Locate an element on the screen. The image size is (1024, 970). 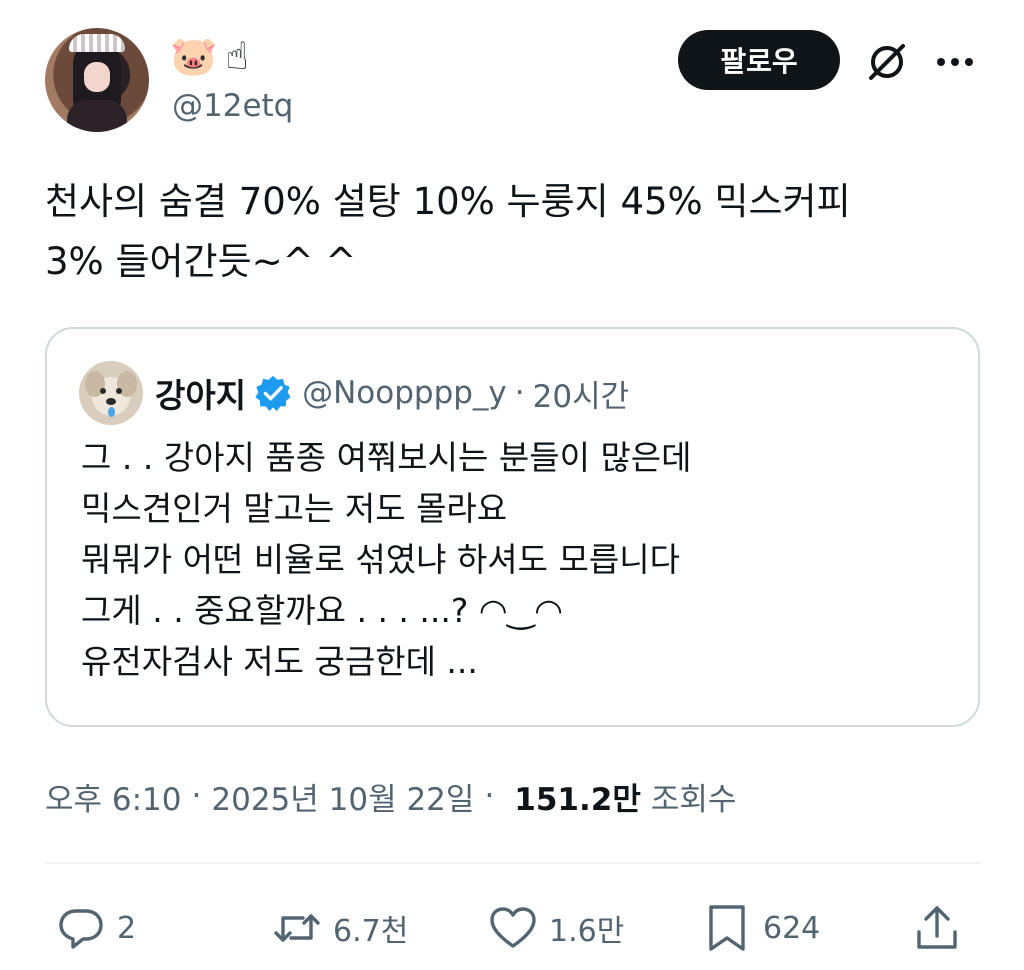
reply-button: 2 is located at coordinates (95, 928).